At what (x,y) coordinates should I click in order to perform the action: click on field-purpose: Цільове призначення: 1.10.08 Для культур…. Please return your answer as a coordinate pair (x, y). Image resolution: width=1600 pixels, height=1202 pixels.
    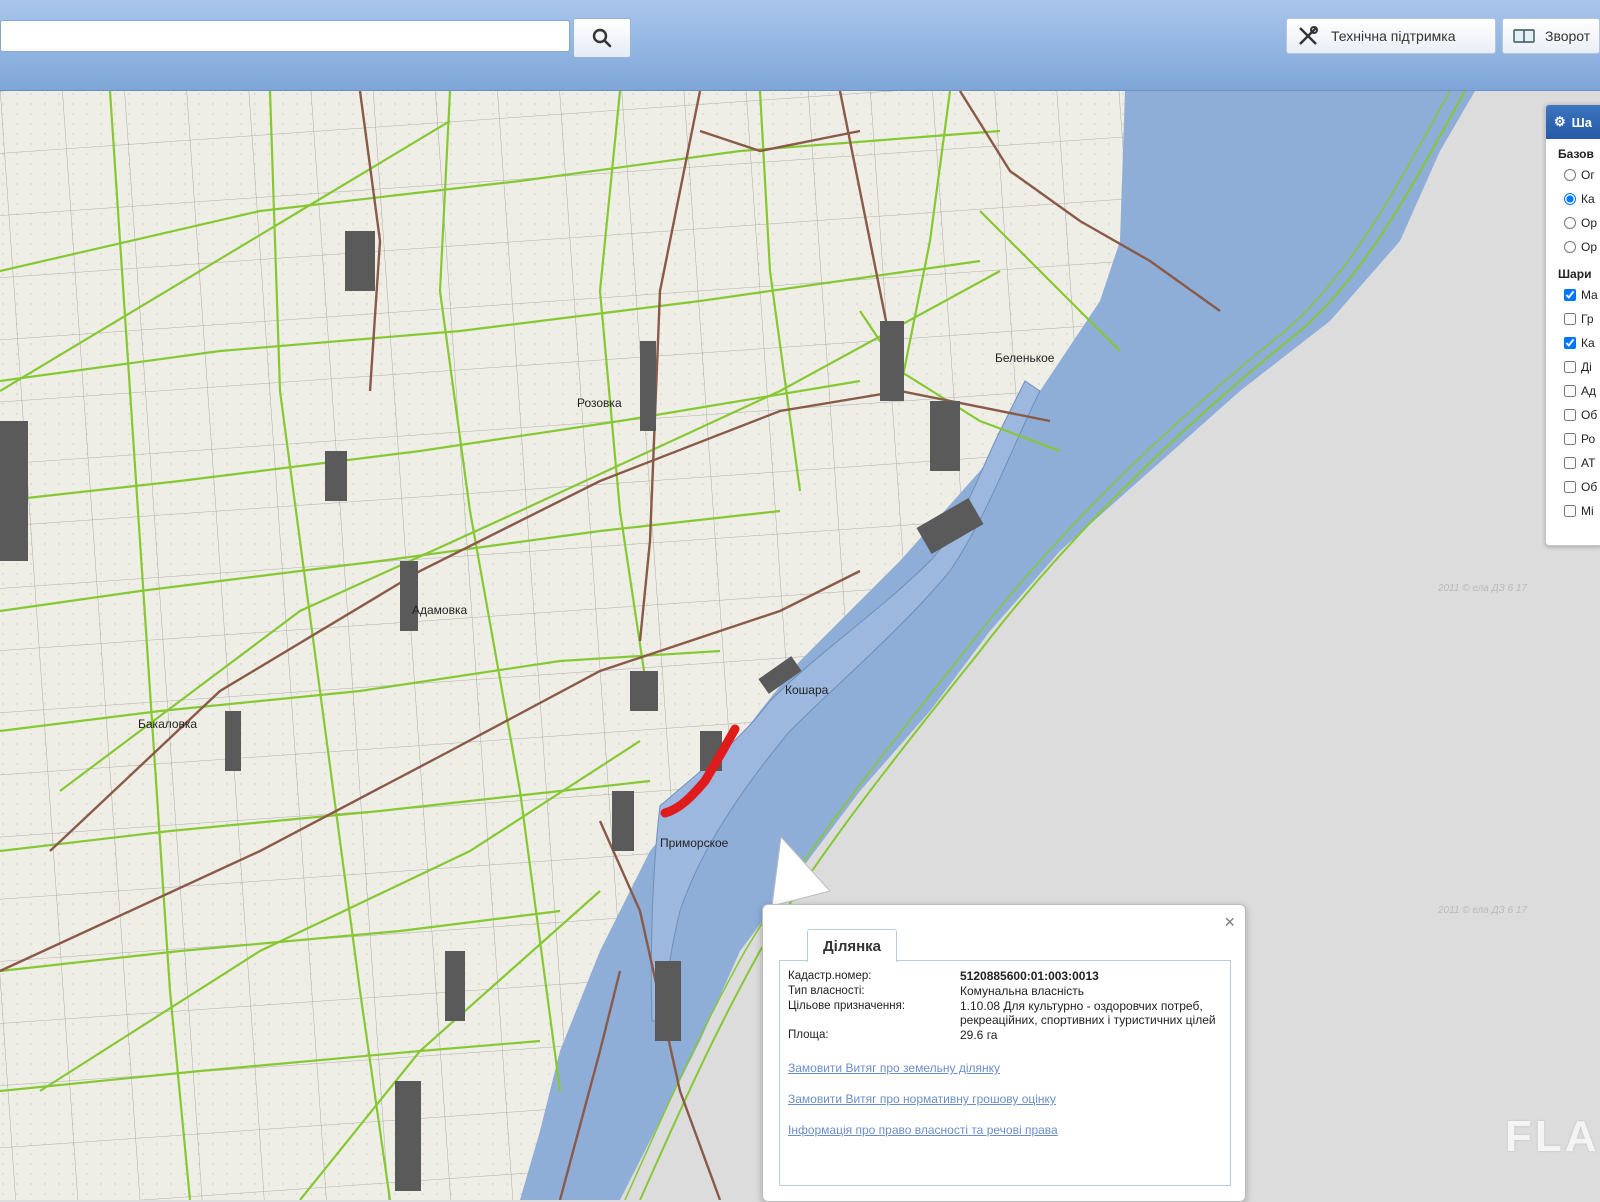
    Looking at the image, I should click on (1008, 1013).